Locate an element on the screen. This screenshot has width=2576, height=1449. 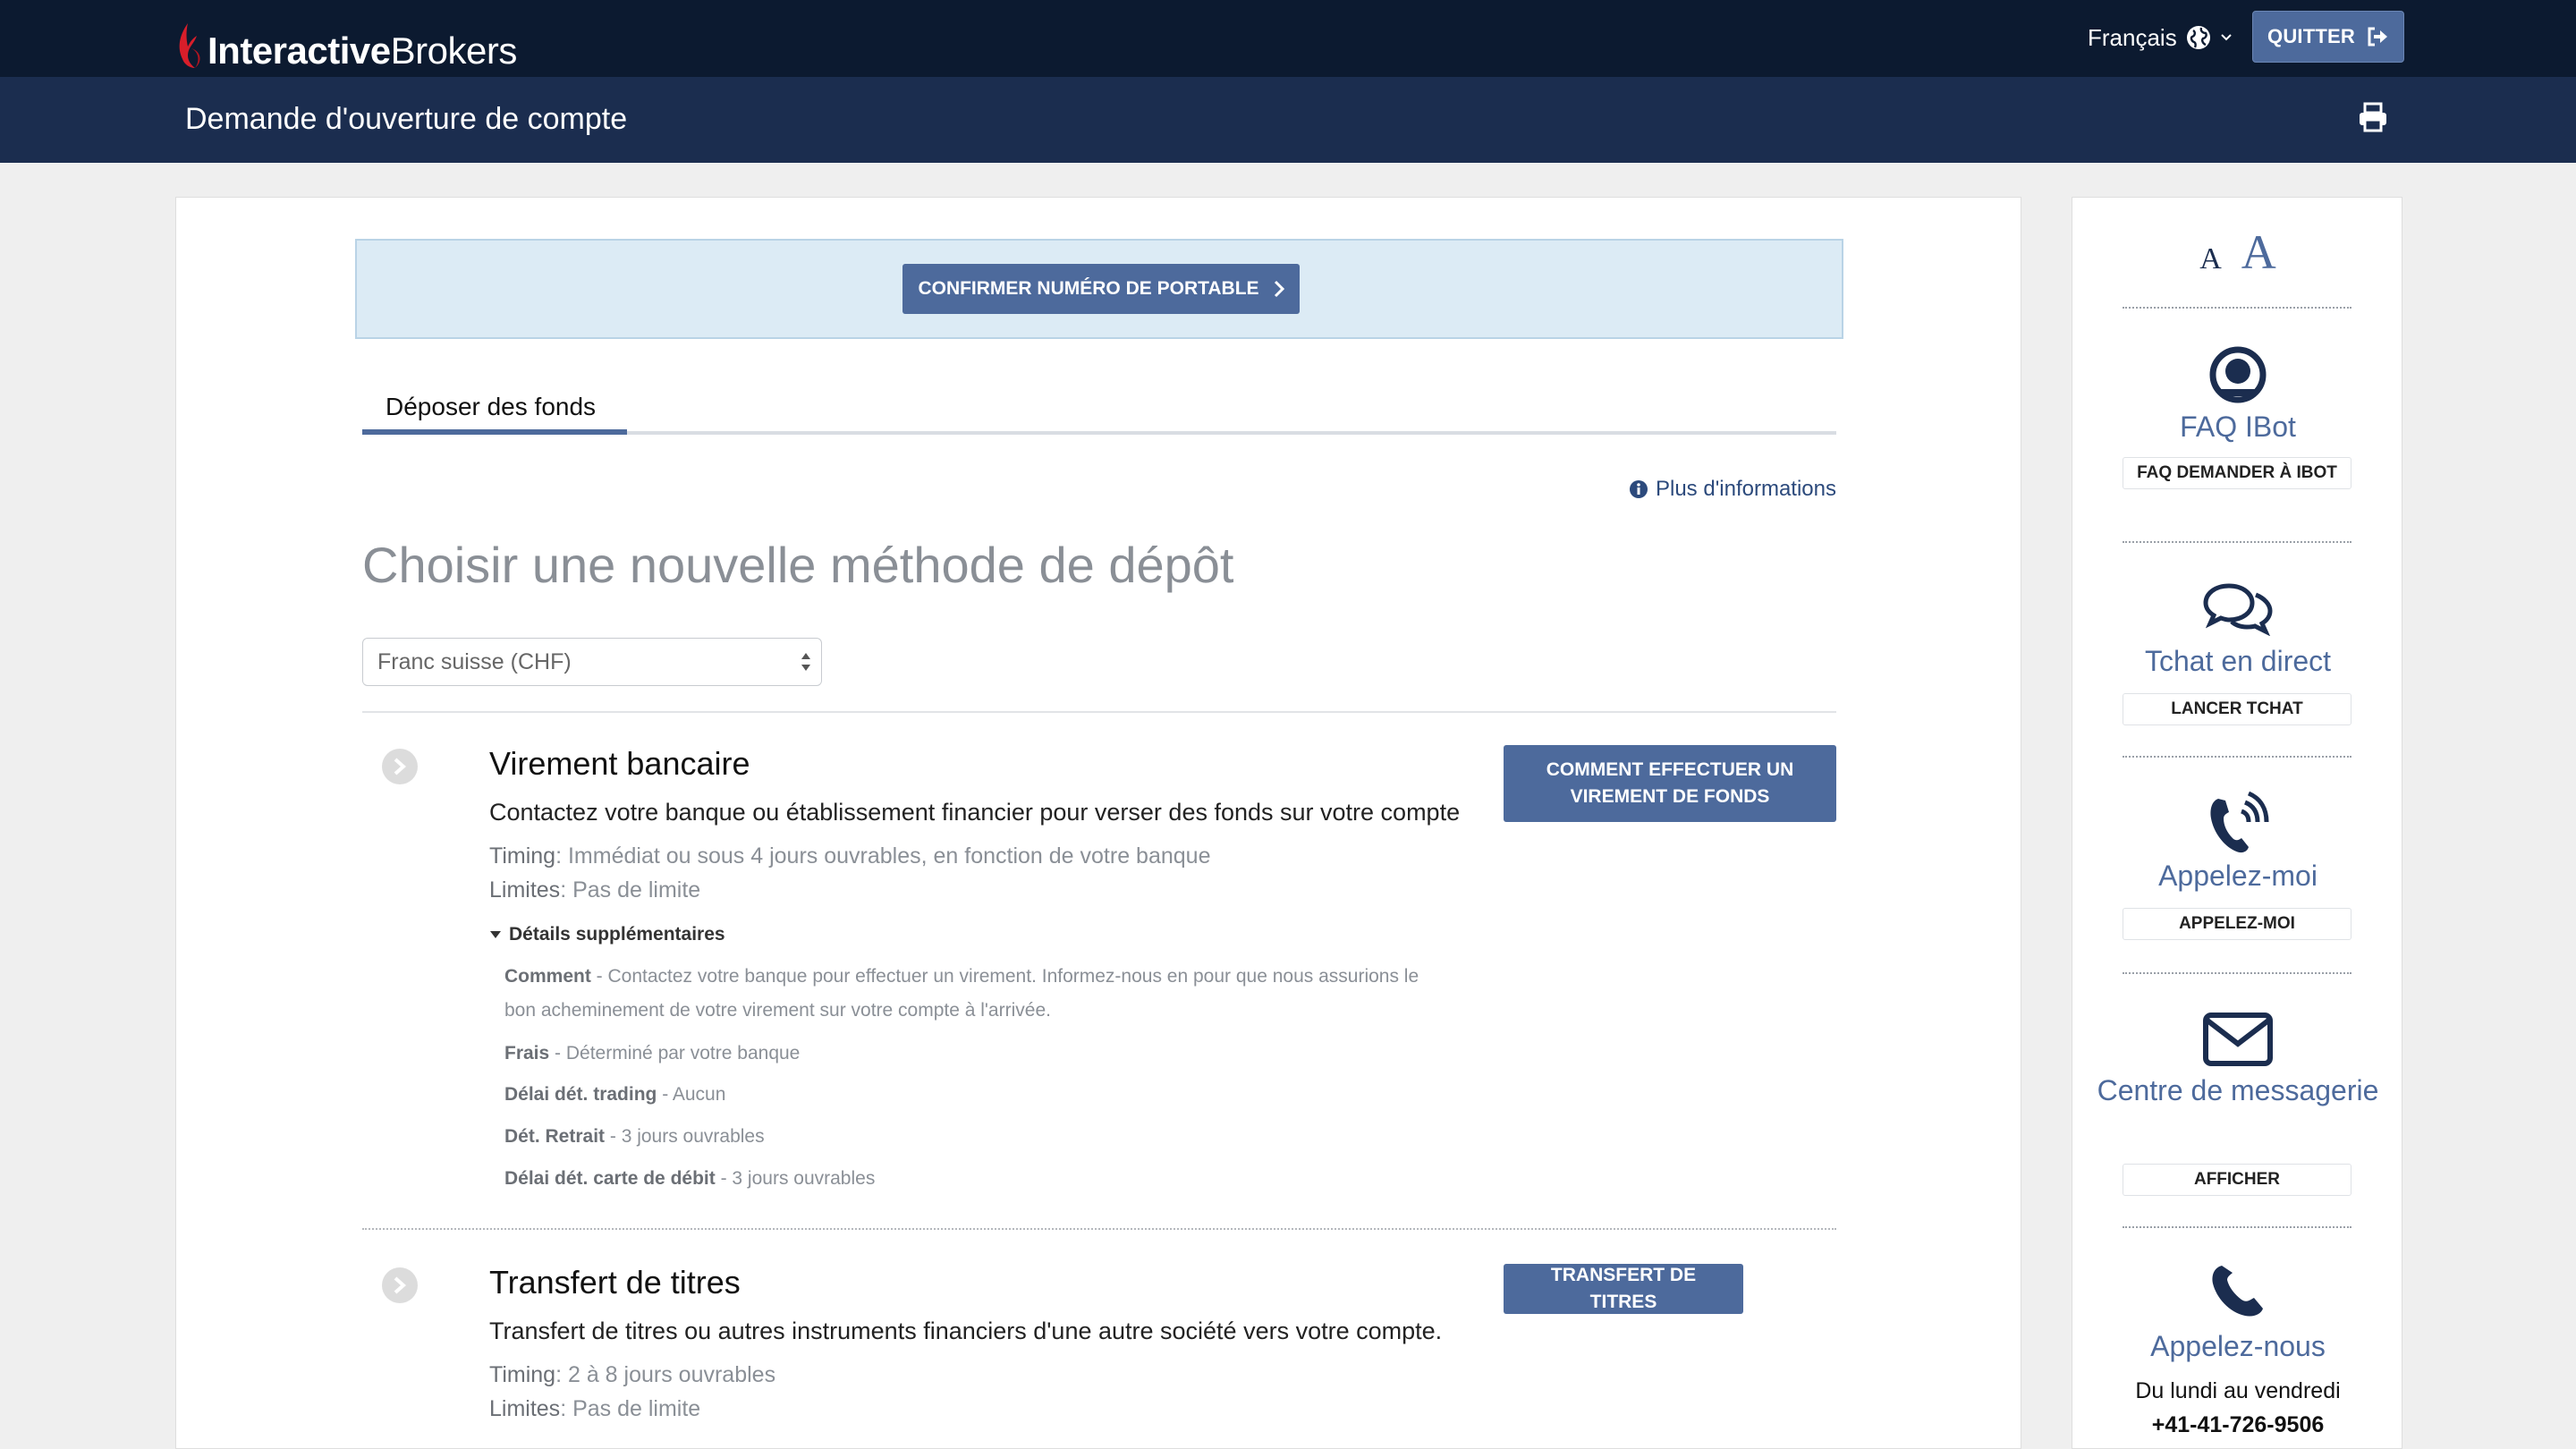
method-title: Transfert de titres is located at coordinates (615, 1282).